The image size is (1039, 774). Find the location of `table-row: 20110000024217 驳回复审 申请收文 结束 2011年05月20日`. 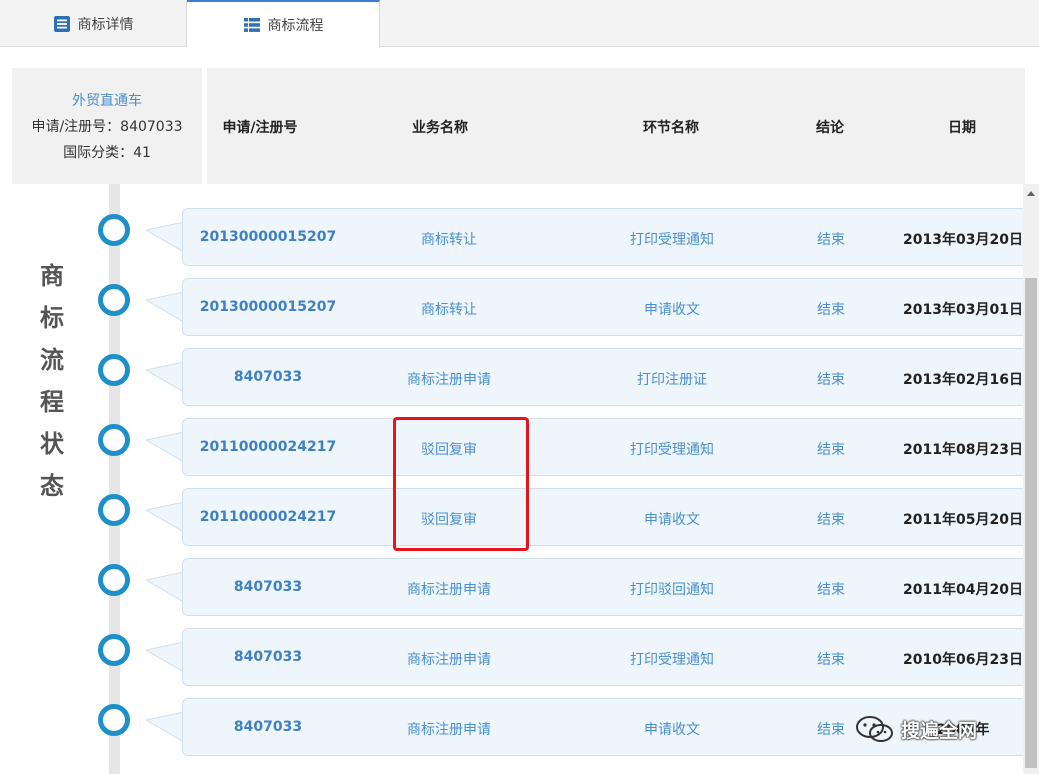

table-row: 20110000024217 驳回复审 申请收文 结束 2011年05月20日 is located at coordinates (605, 517).